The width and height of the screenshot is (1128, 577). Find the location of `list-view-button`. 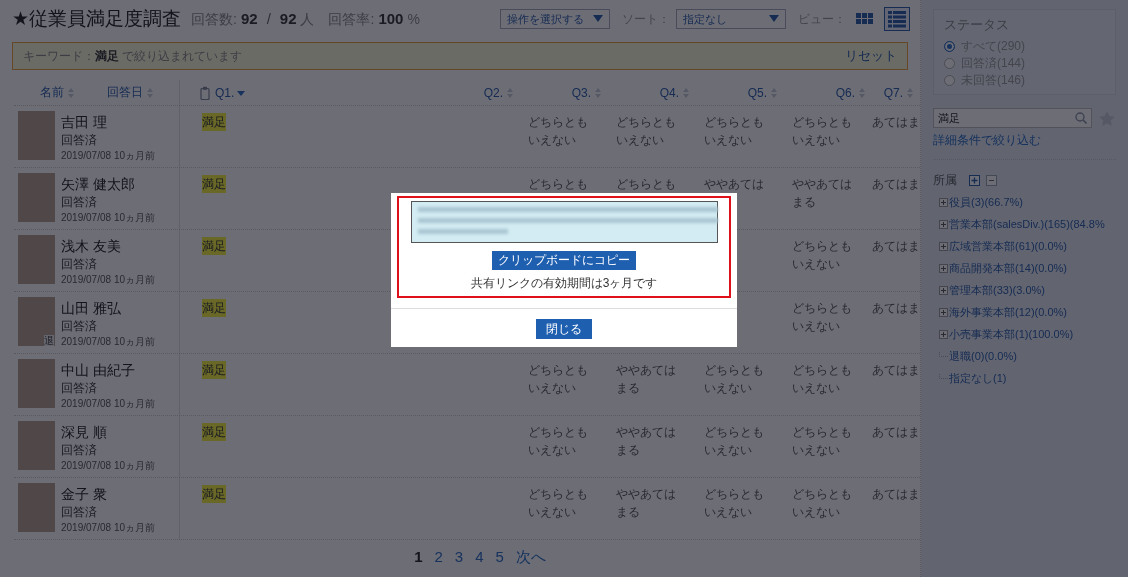

list-view-button is located at coordinates (897, 19).